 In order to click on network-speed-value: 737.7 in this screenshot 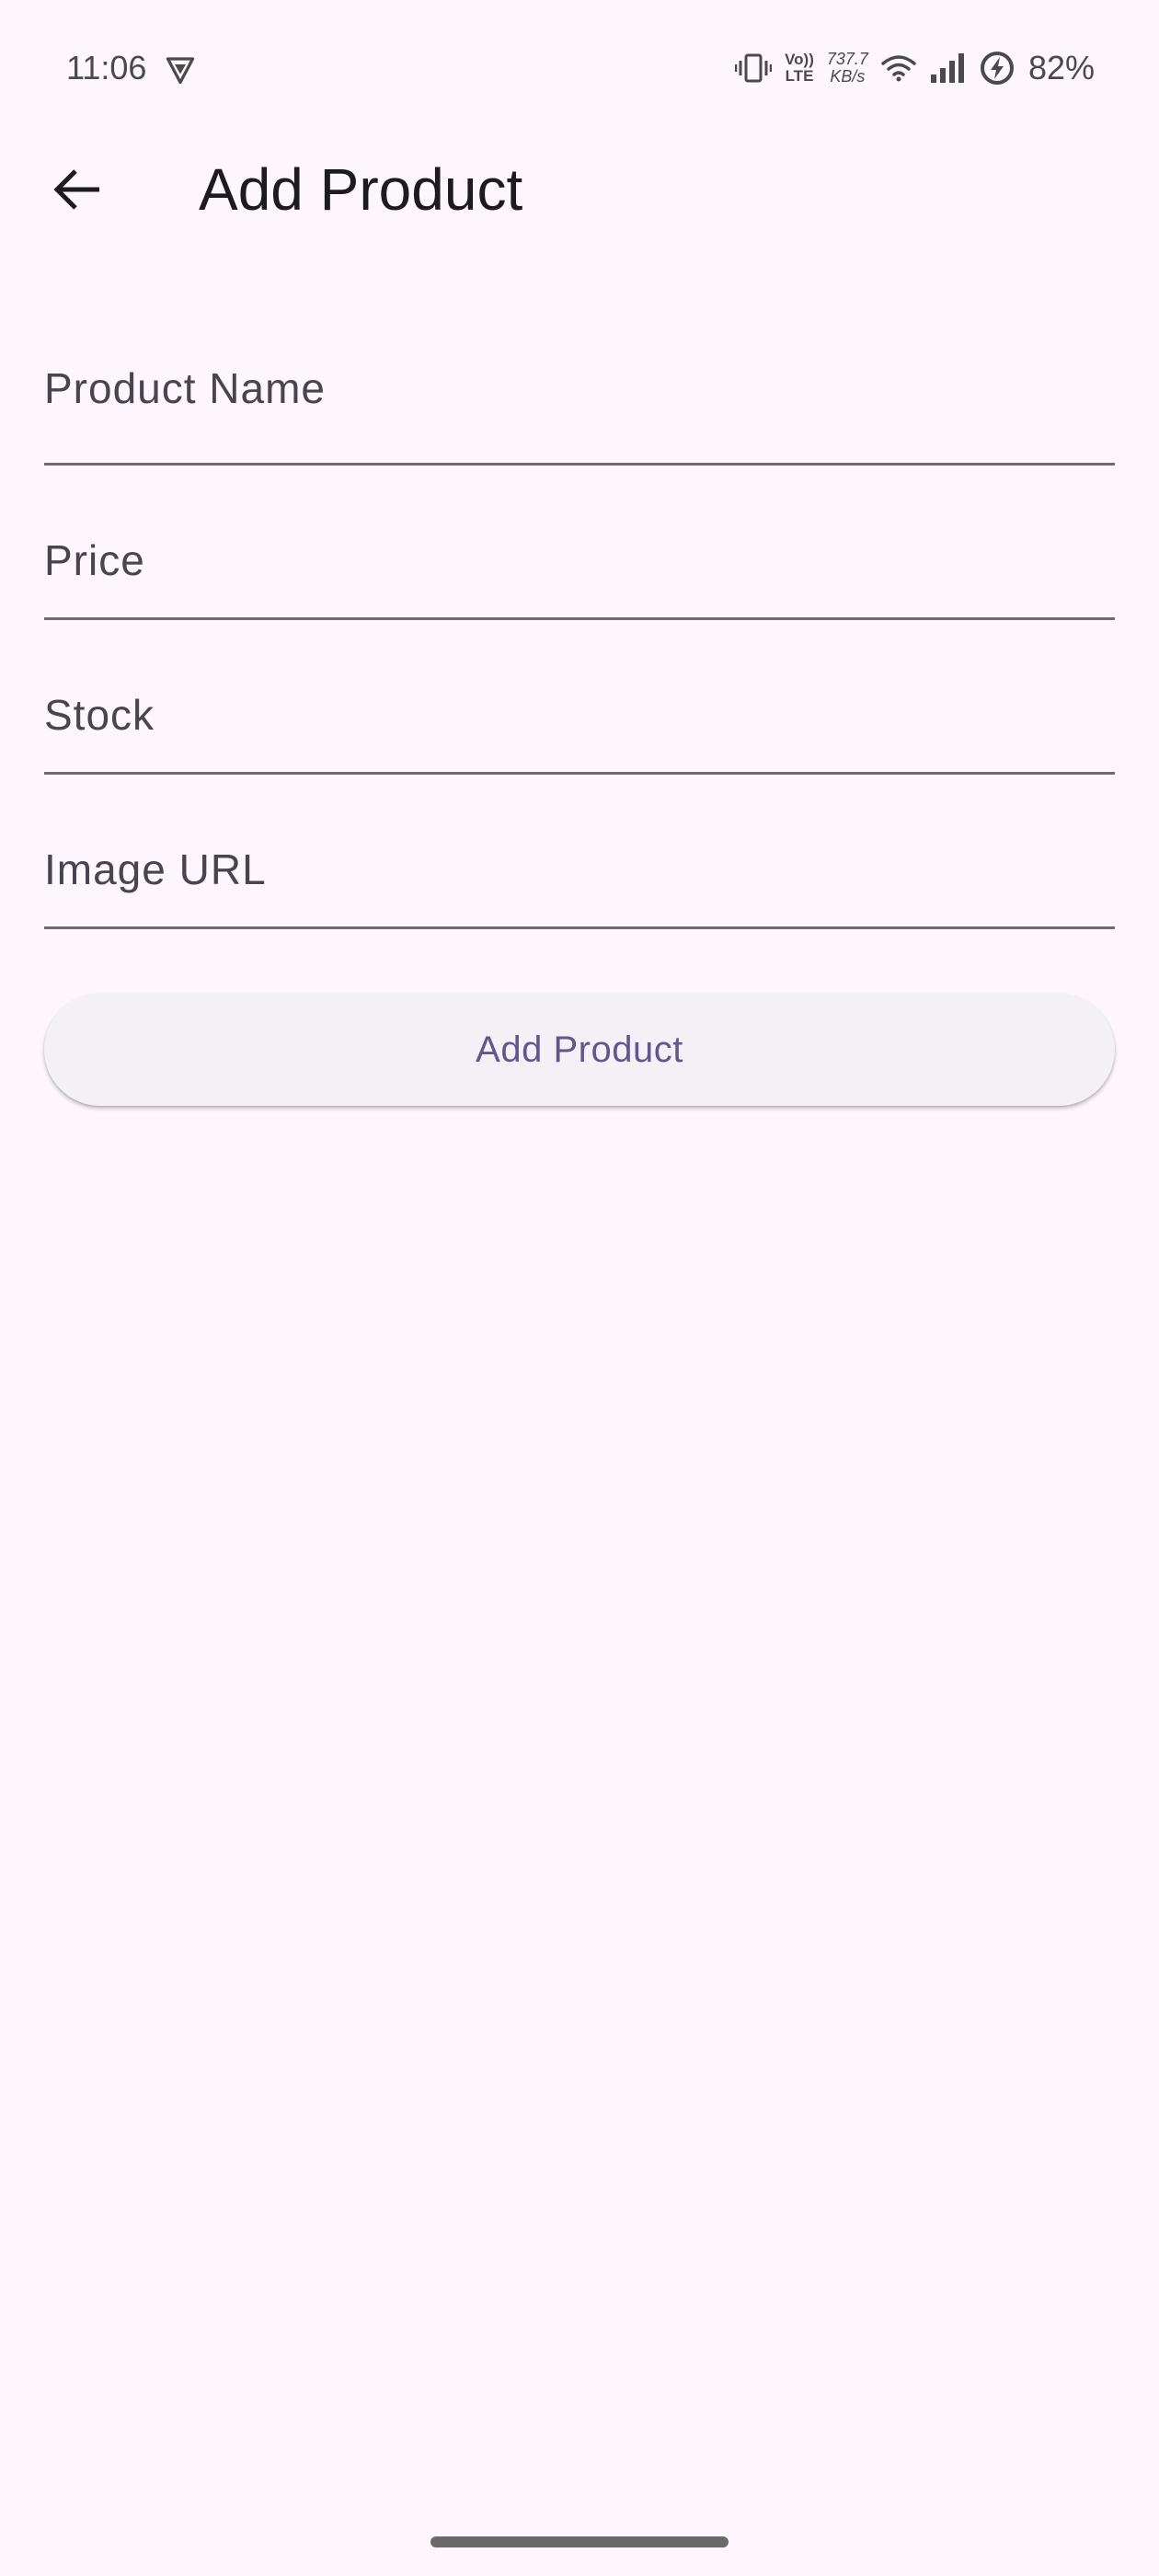, I will do `click(847, 59)`.